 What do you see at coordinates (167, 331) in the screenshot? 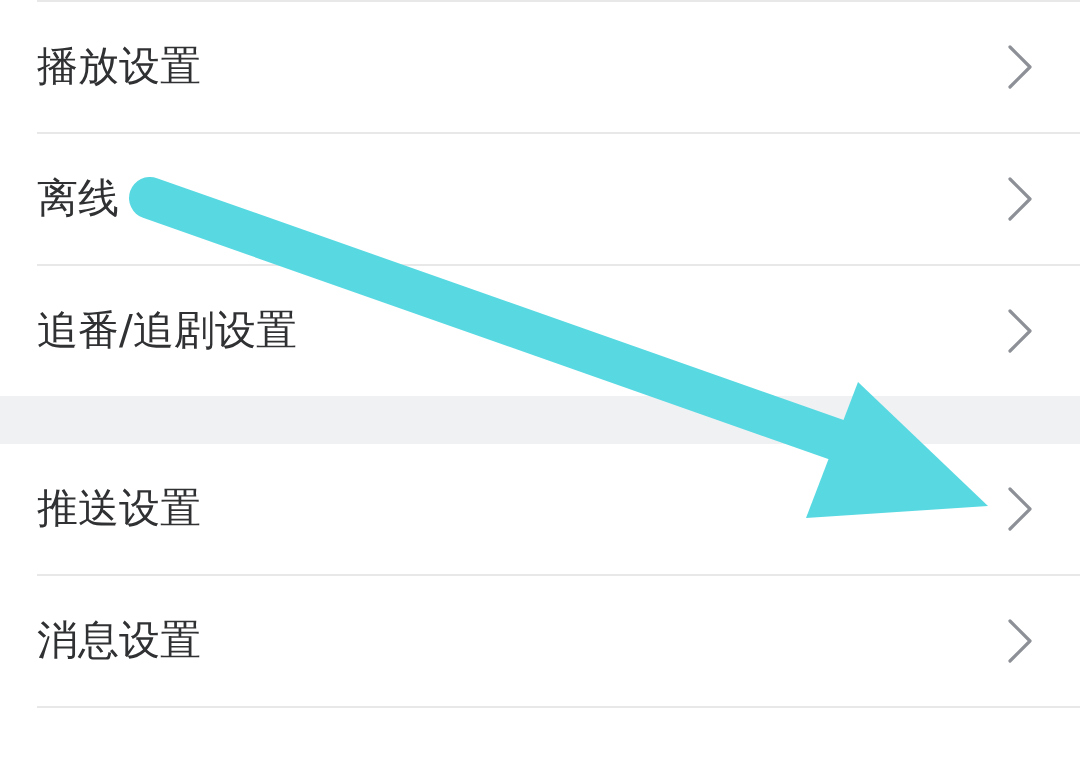
I see `row-label: 追番/追剧设置` at bounding box center [167, 331].